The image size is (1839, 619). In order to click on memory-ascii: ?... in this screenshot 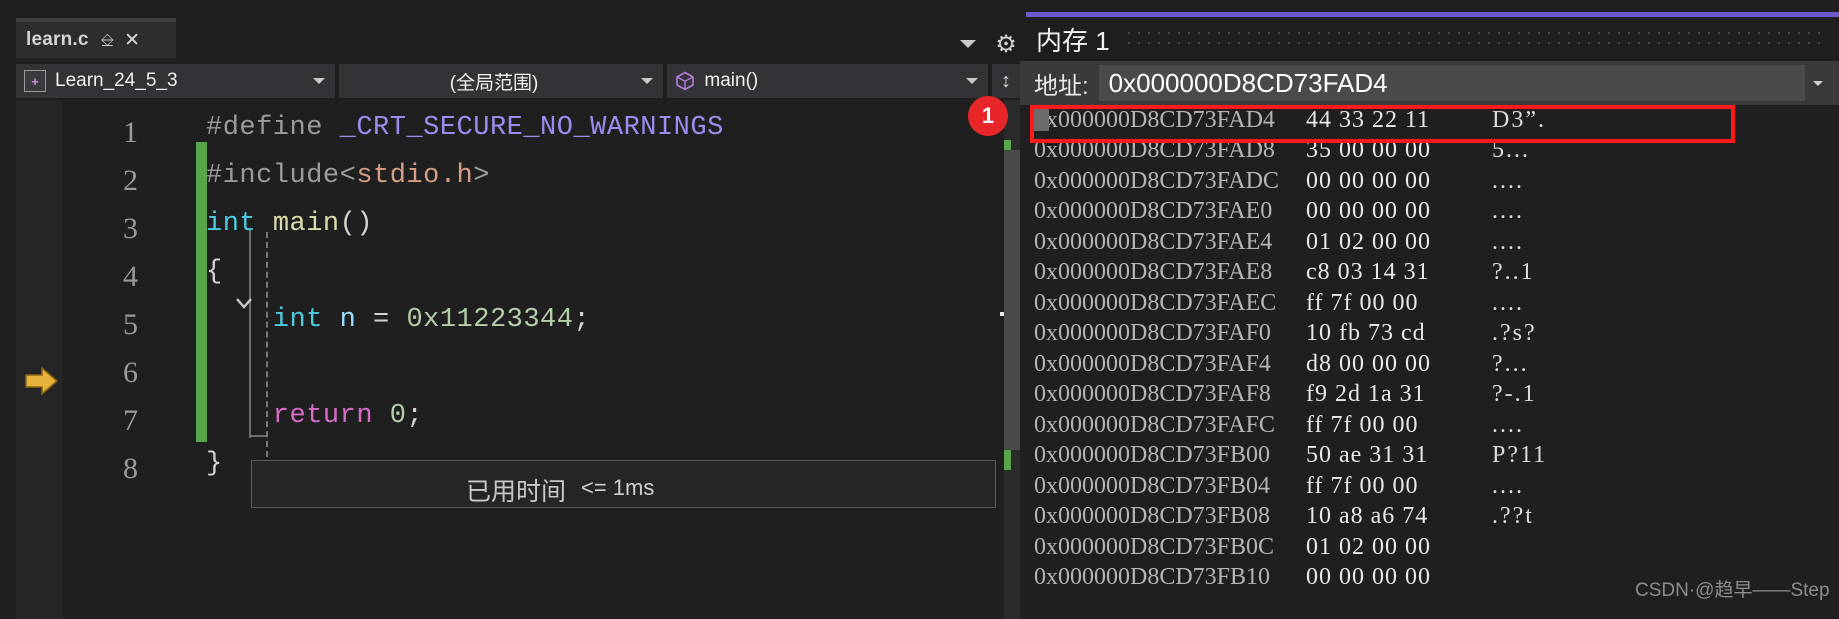, I will do `click(1510, 363)`.